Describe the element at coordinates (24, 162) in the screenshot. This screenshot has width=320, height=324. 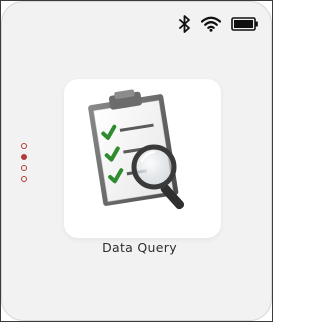
I see `page-indicator` at that location.